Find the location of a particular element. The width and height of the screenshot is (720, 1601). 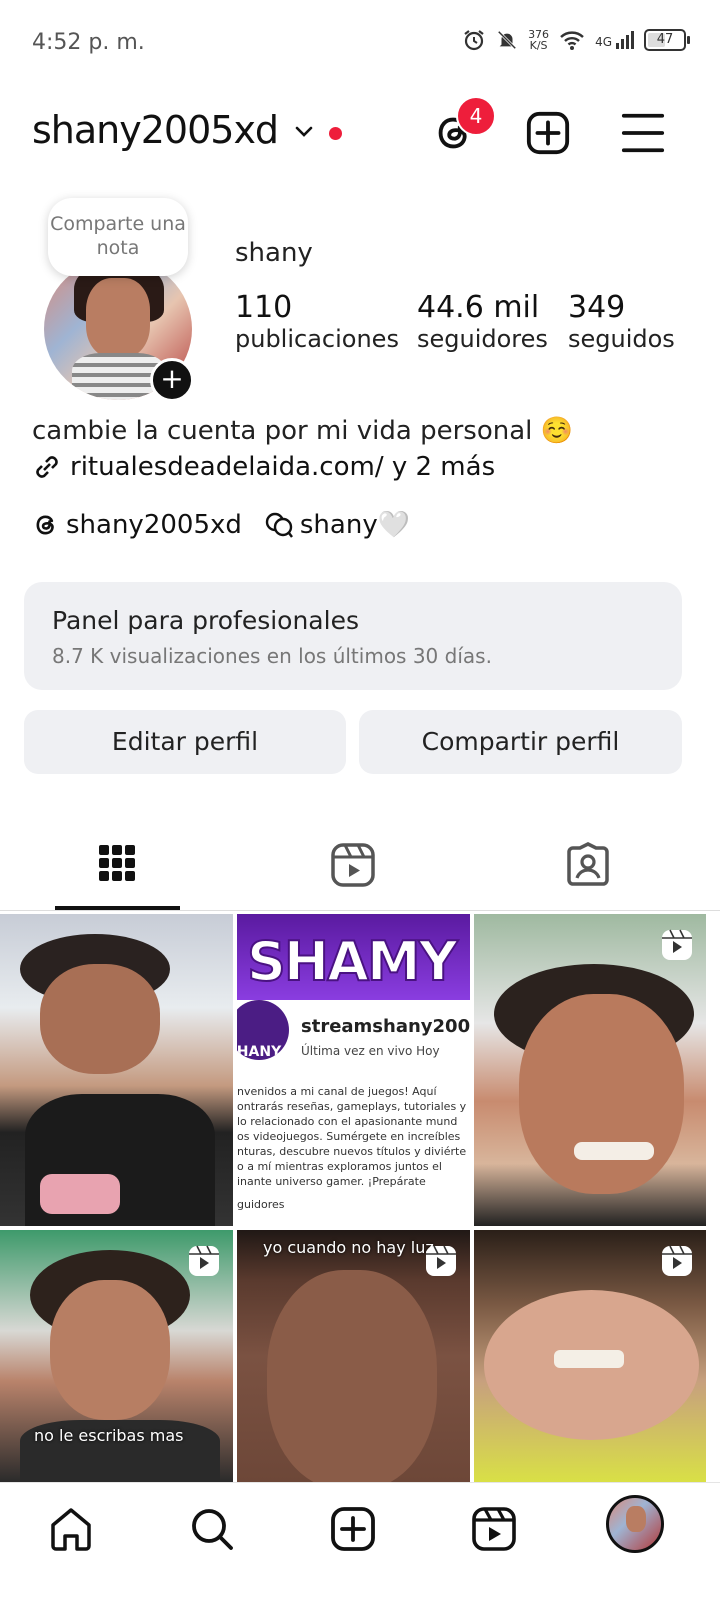

tabs-divider is located at coordinates (360, 910).